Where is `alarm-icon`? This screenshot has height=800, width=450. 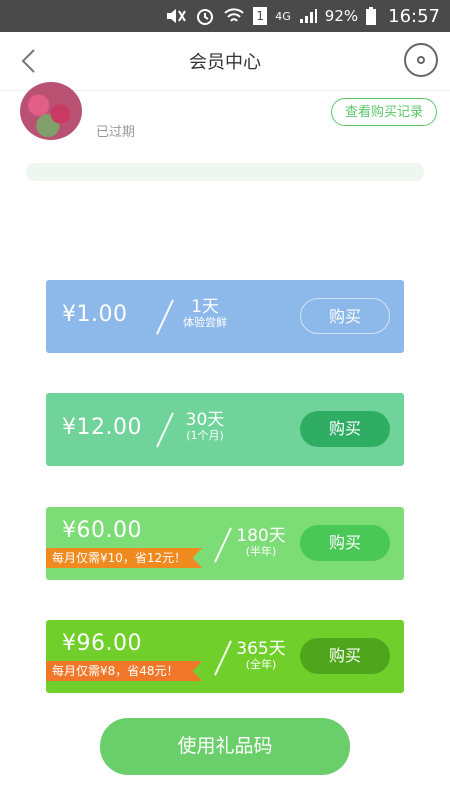 alarm-icon is located at coordinates (205, 16).